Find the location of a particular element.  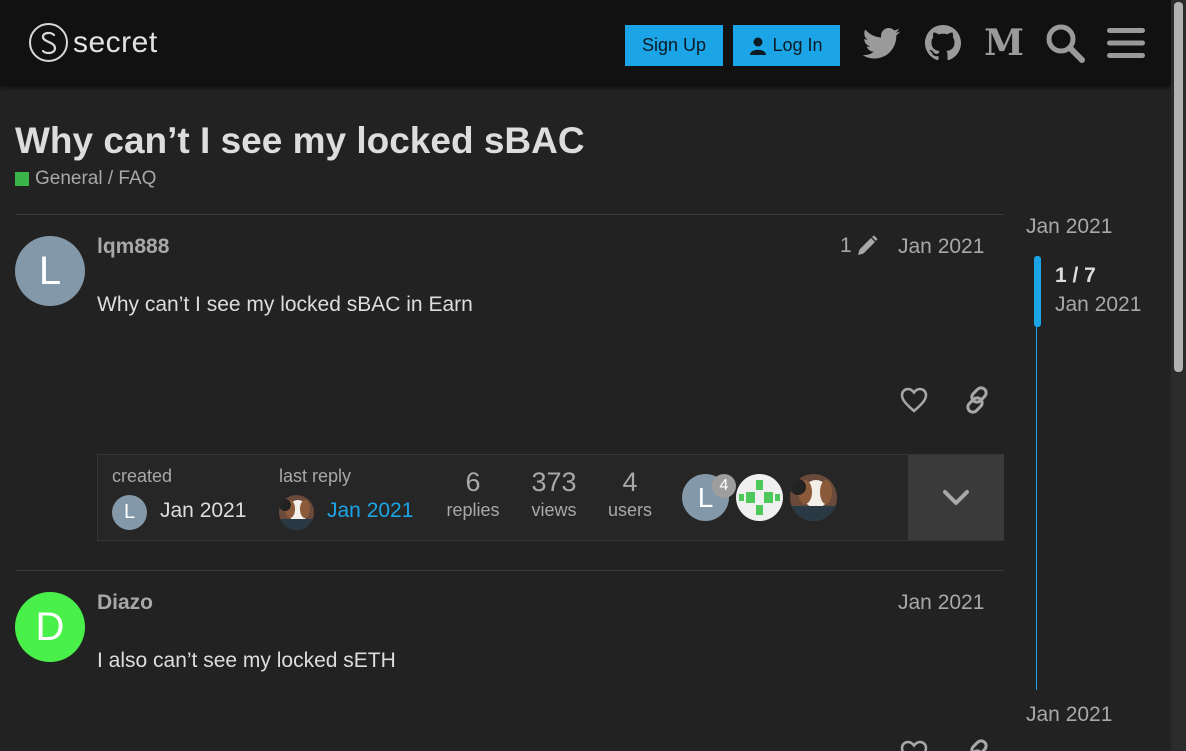

replies-label: replies is located at coordinates (473, 510).